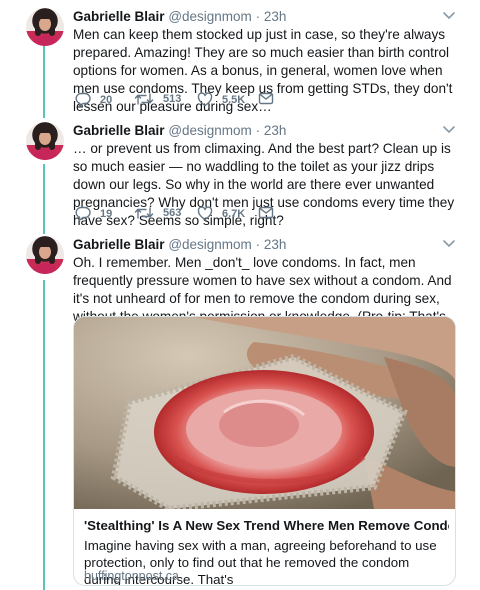 This screenshot has height=590, width=480. I want to click on card-domain: huffingtonpost.ca, so click(131, 576).